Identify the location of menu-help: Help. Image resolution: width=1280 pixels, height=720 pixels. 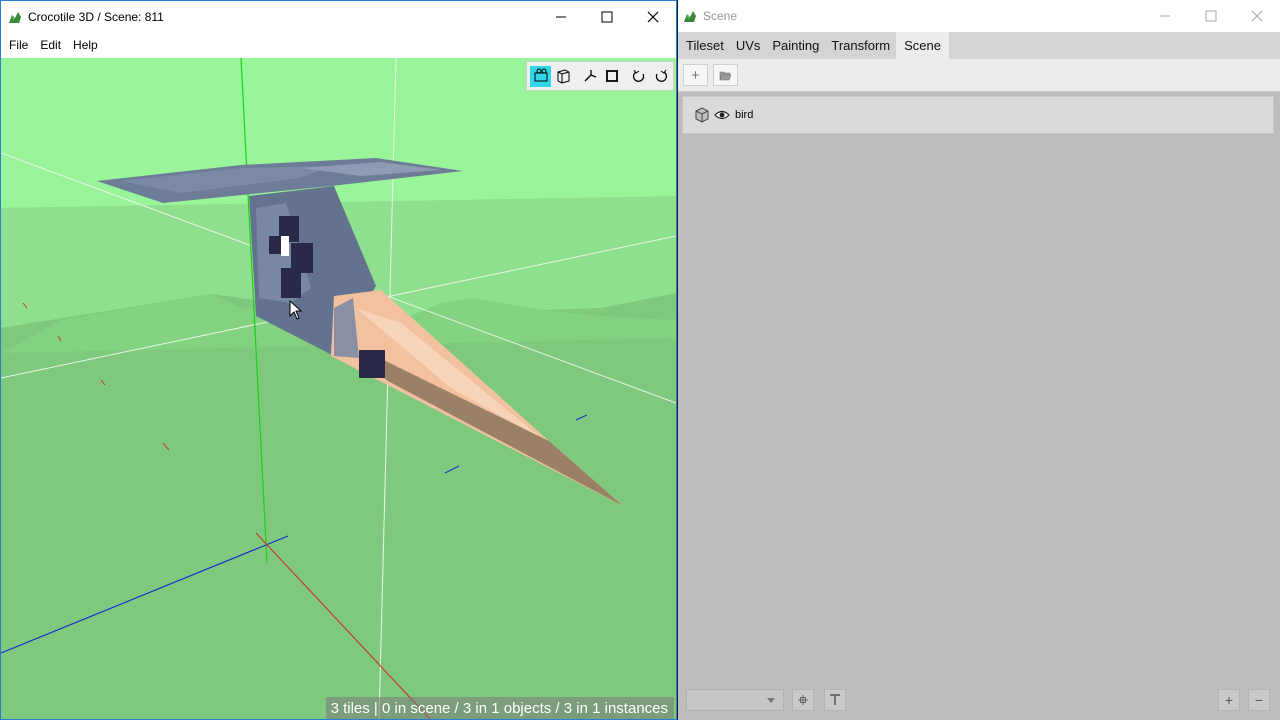
(85, 45).